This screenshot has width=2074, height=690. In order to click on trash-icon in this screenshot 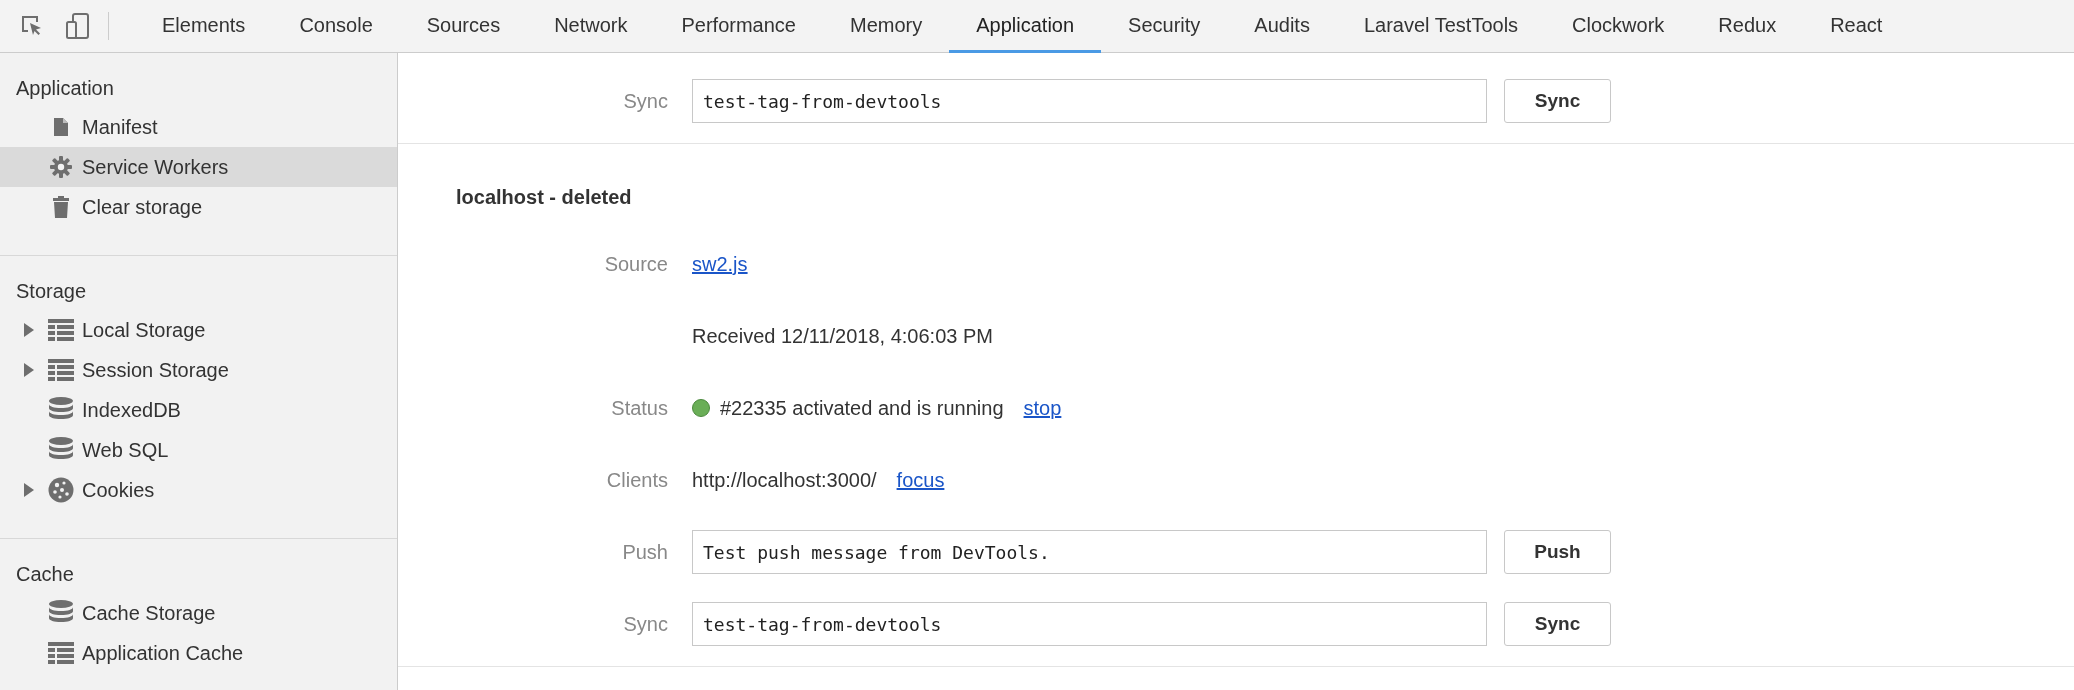, I will do `click(61, 207)`.